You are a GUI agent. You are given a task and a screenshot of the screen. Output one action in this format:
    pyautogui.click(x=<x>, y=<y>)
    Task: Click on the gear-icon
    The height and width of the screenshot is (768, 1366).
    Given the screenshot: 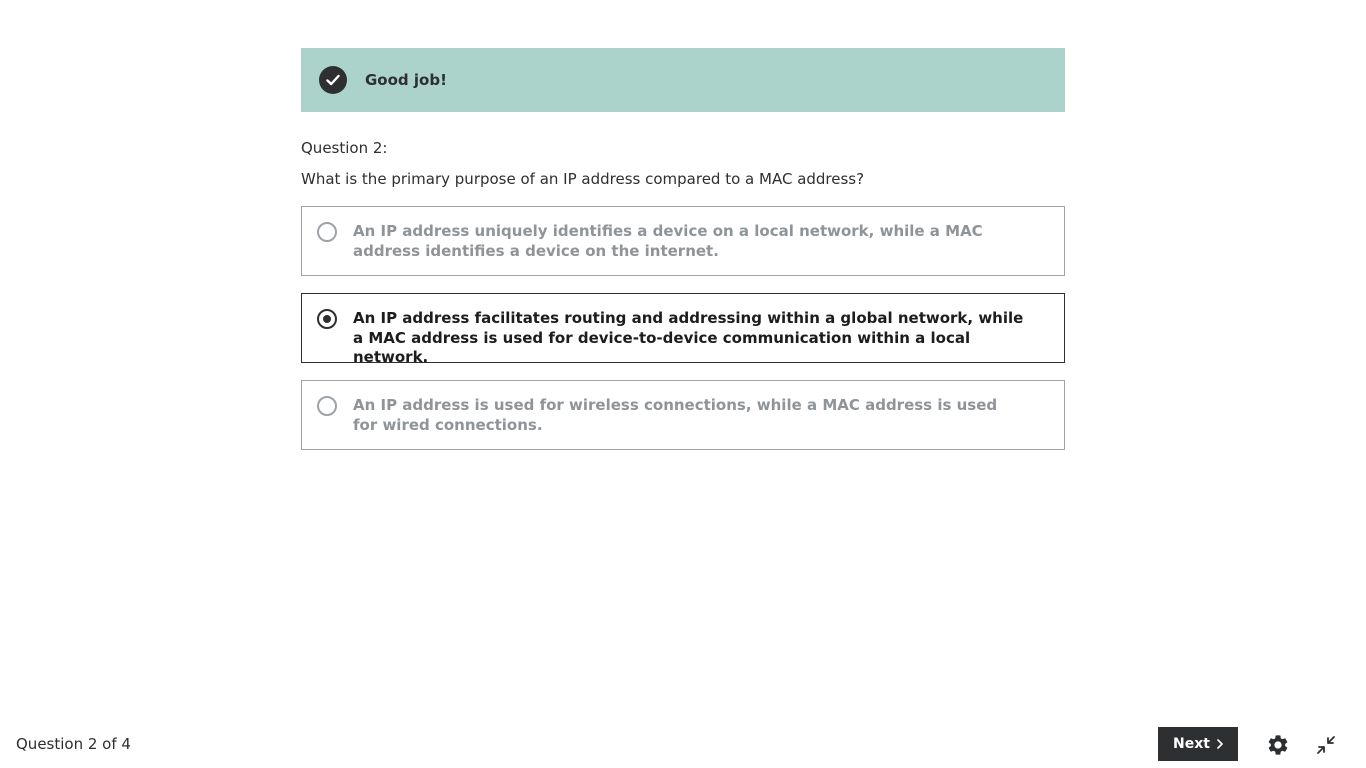 What is the action you would take?
    pyautogui.click(x=1278, y=745)
    